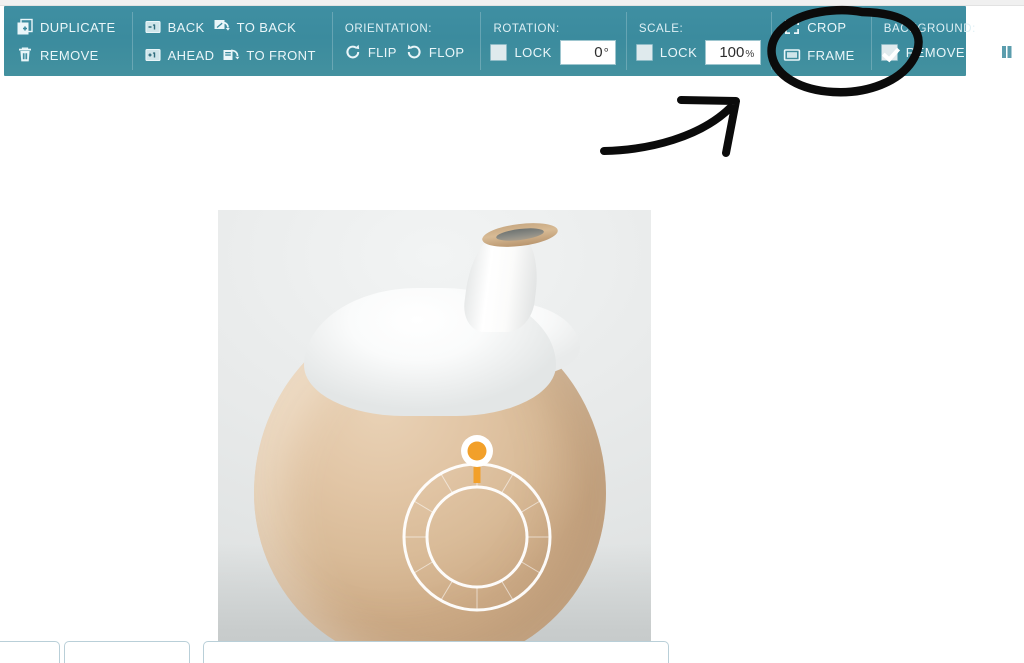 The width and height of the screenshot is (1024, 663). I want to click on advanced-options-button: ADVANCED OPTIONS, so click(1011, 52).